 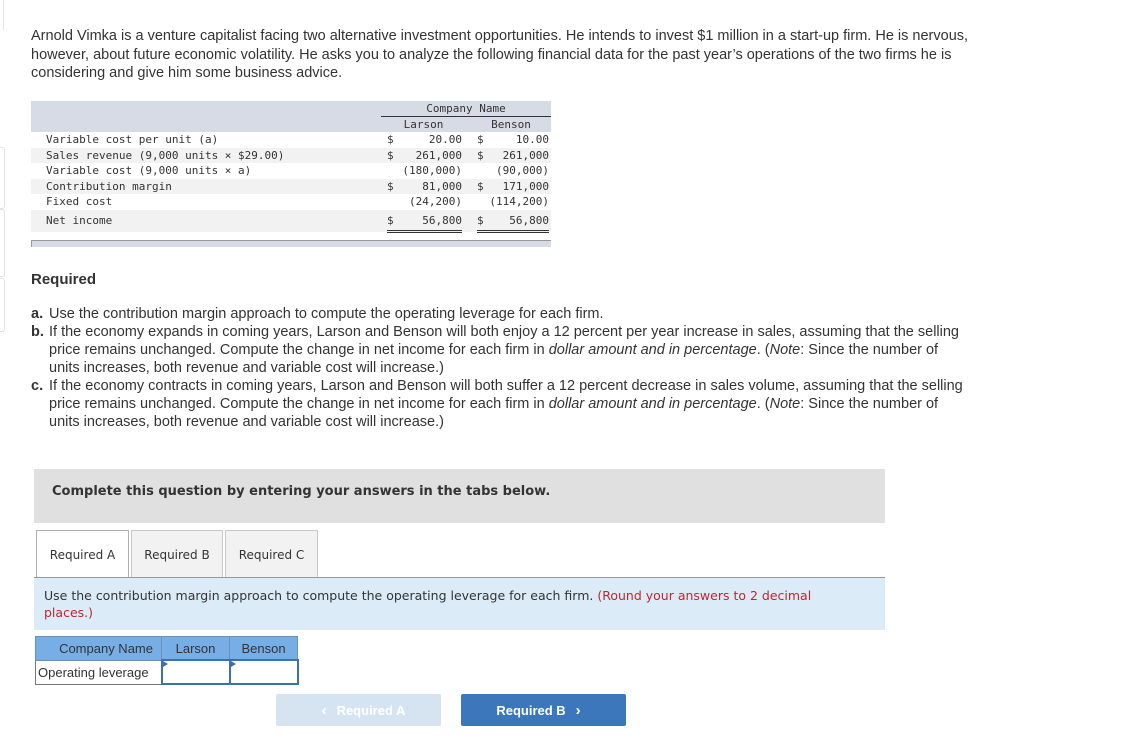 What do you see at coordinates (2, 15) in the screenshot?
I see `left-rail` at bounding box center [2, 15].